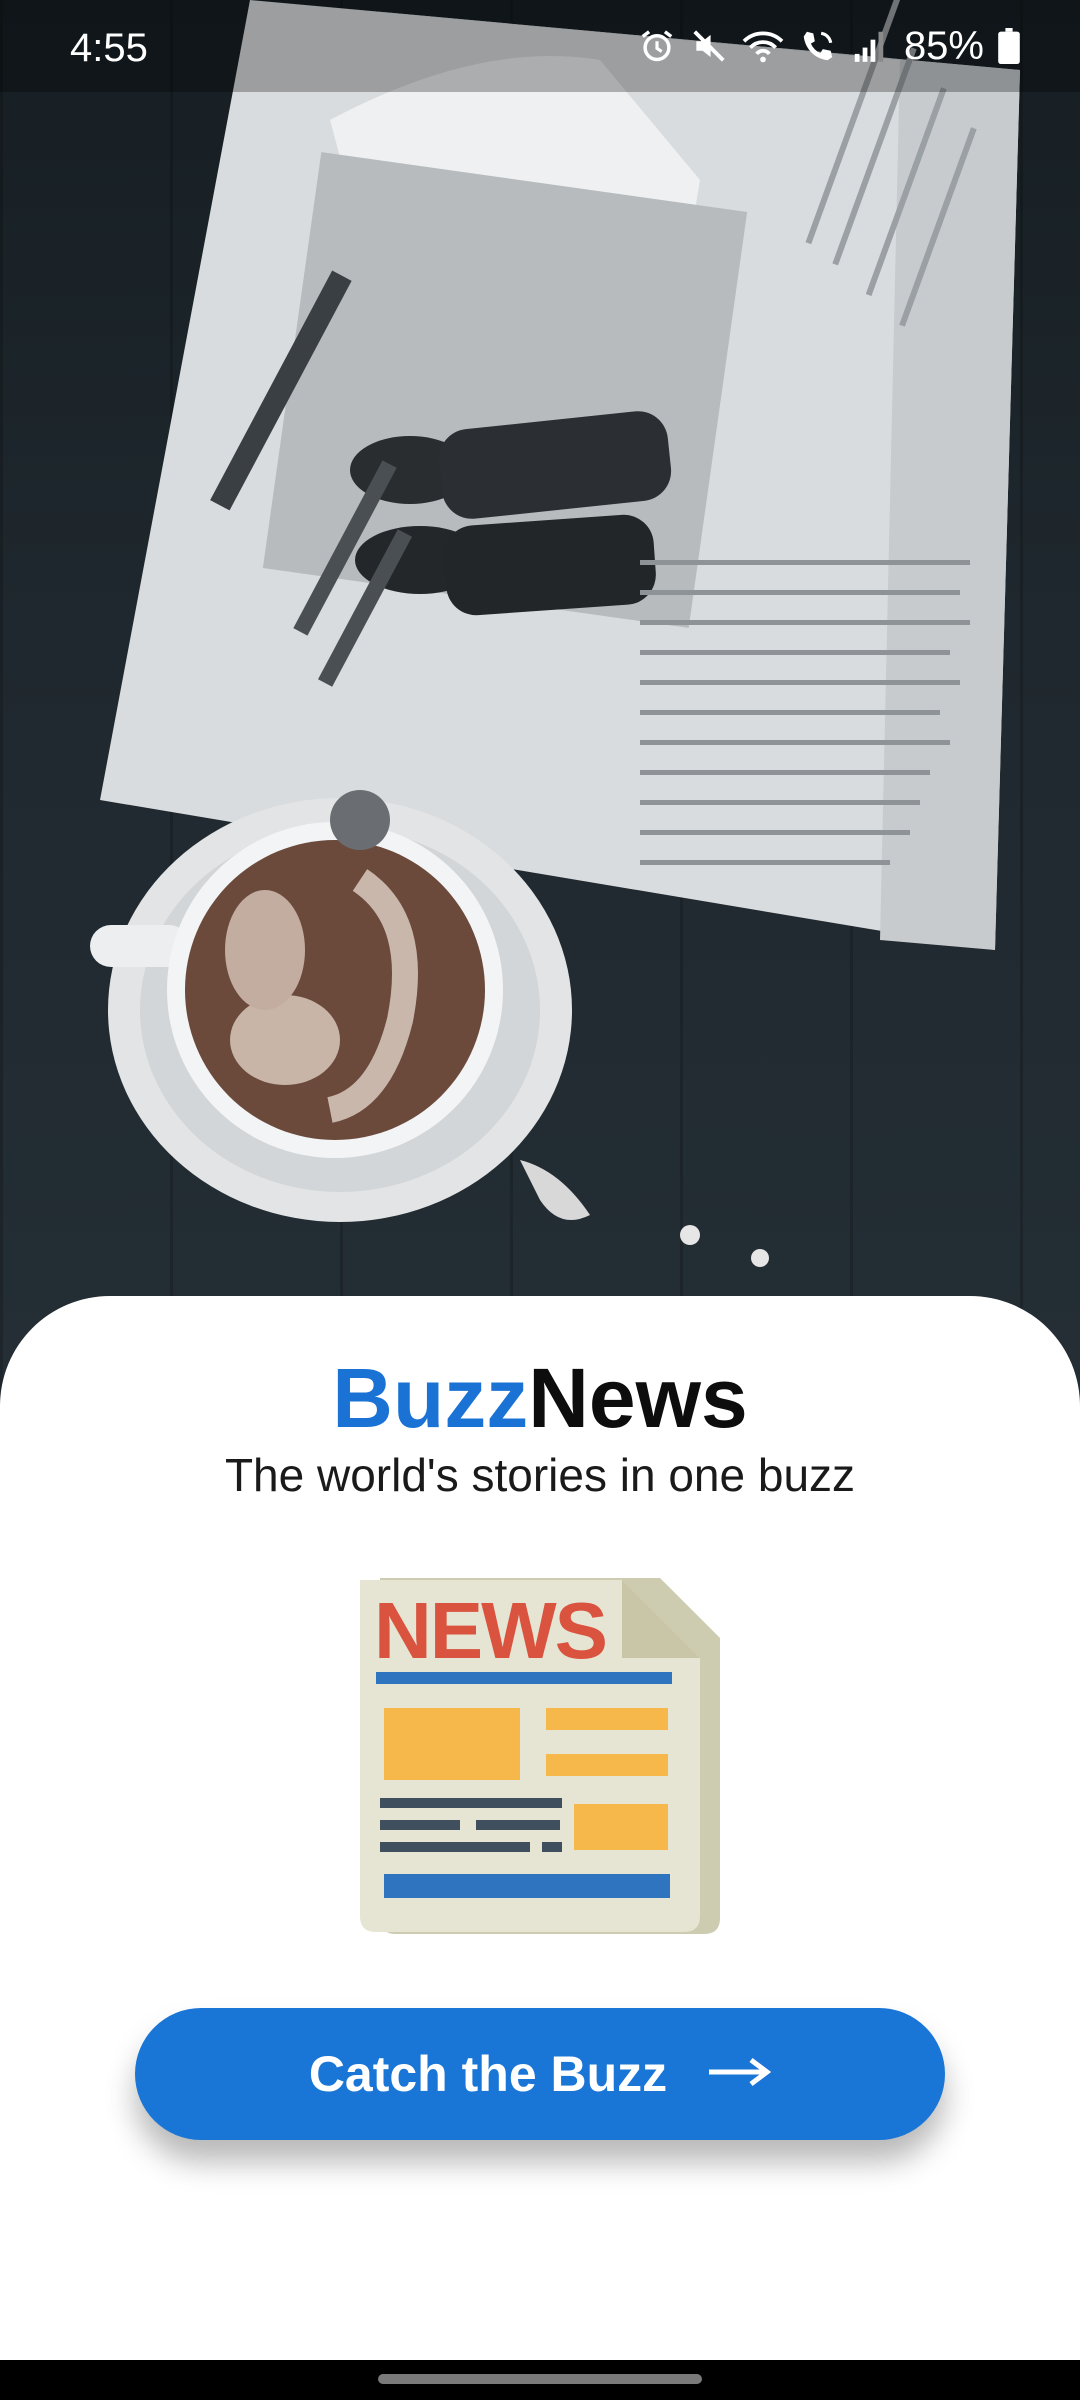 The width and height of the screenshot is (1080, 2400). Describe the element at coordinates (488, 2074) in the screenshot. I see `catch-the-buzz-label: Catch the Buzz` at that location.